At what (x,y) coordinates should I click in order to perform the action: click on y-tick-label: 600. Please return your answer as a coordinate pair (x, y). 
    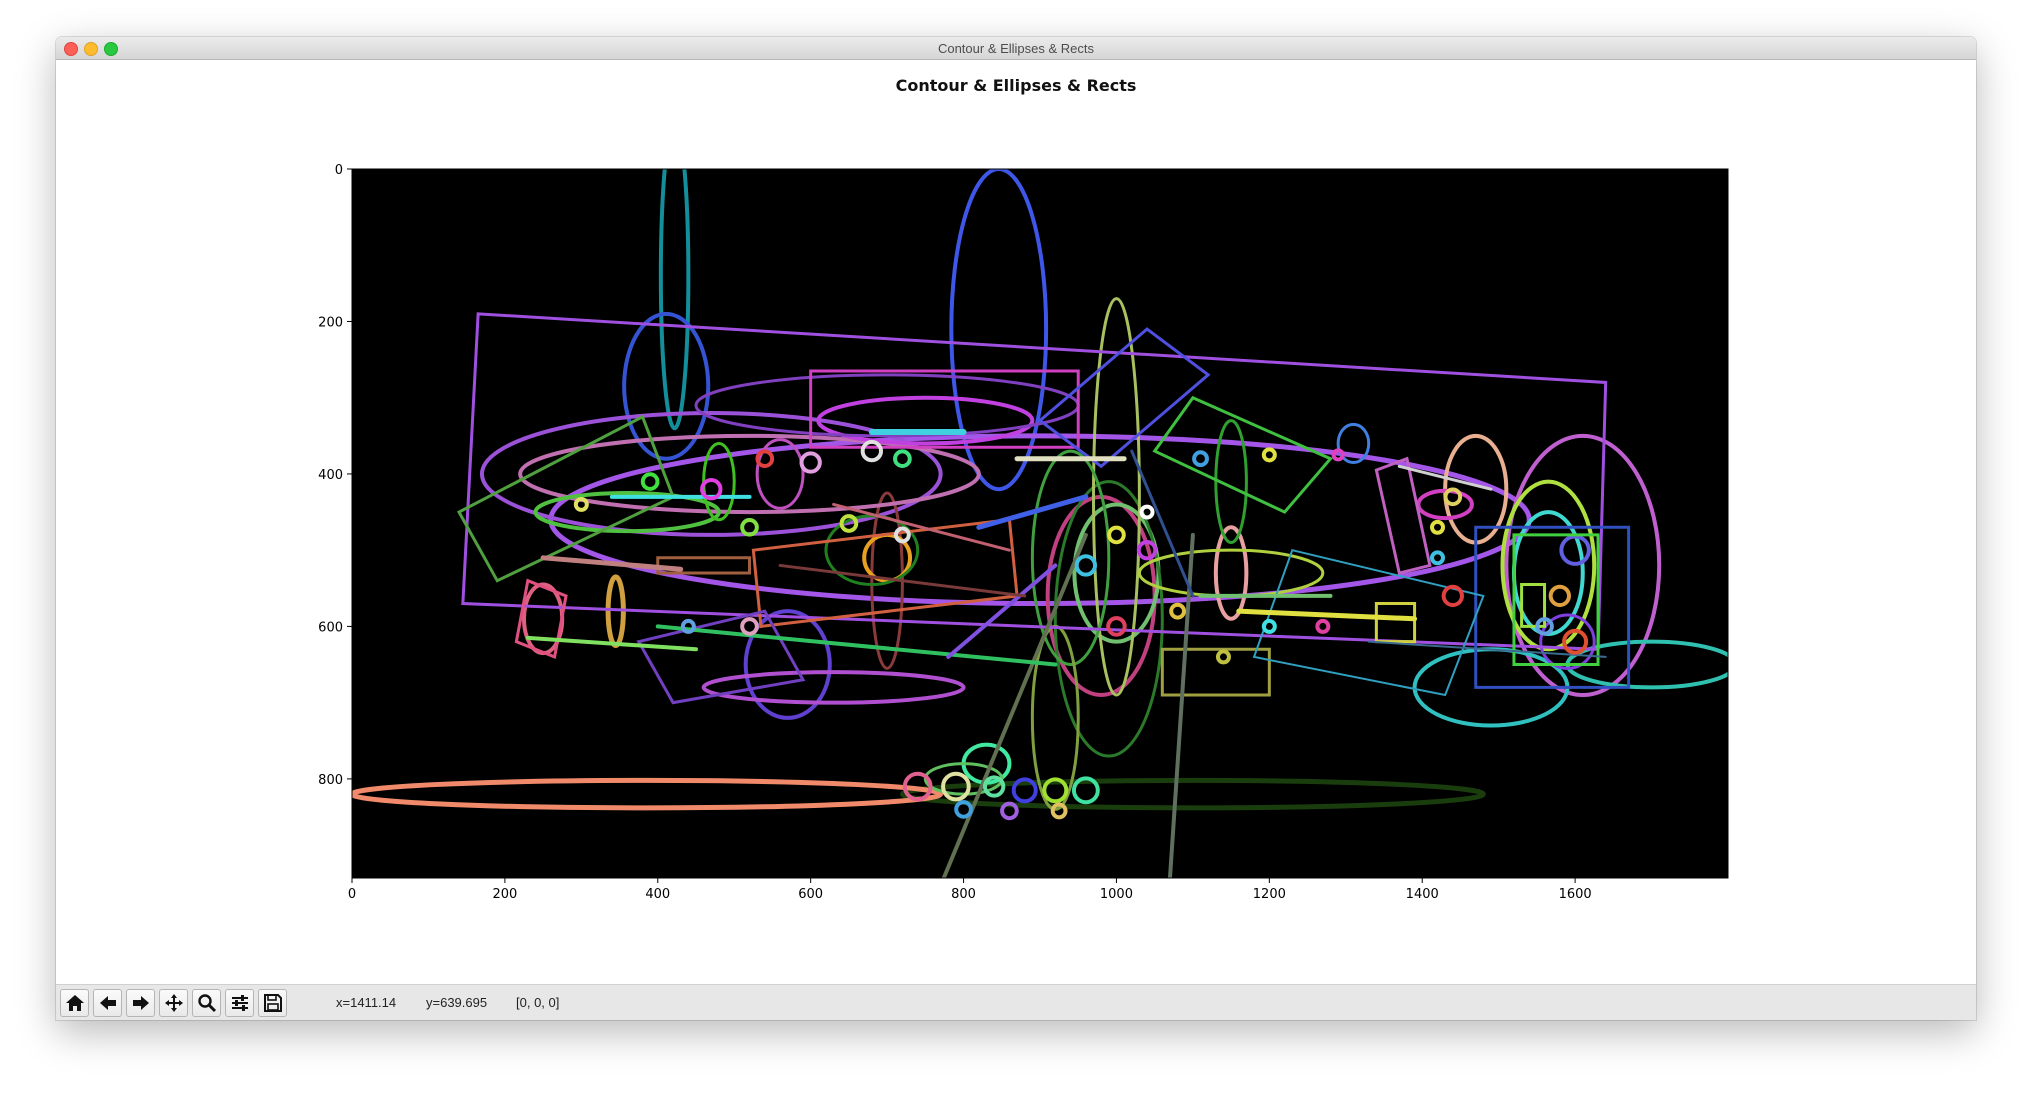
    Looking at the image, I should click on (330, 627).